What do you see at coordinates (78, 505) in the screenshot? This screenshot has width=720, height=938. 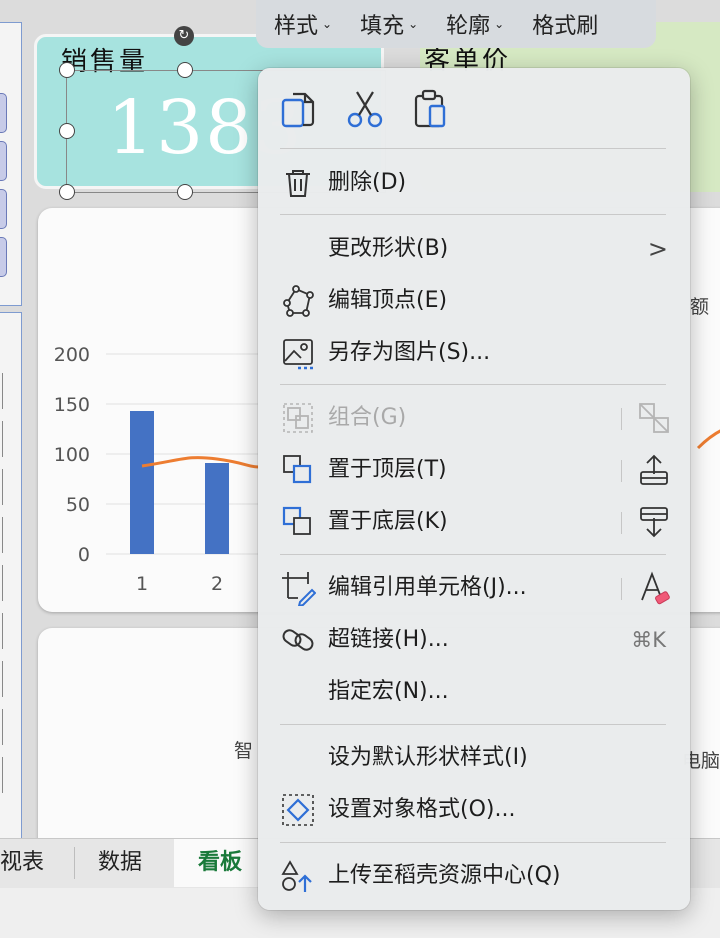 I see `y-tick-label: 50` at bounding box center [78, 505].